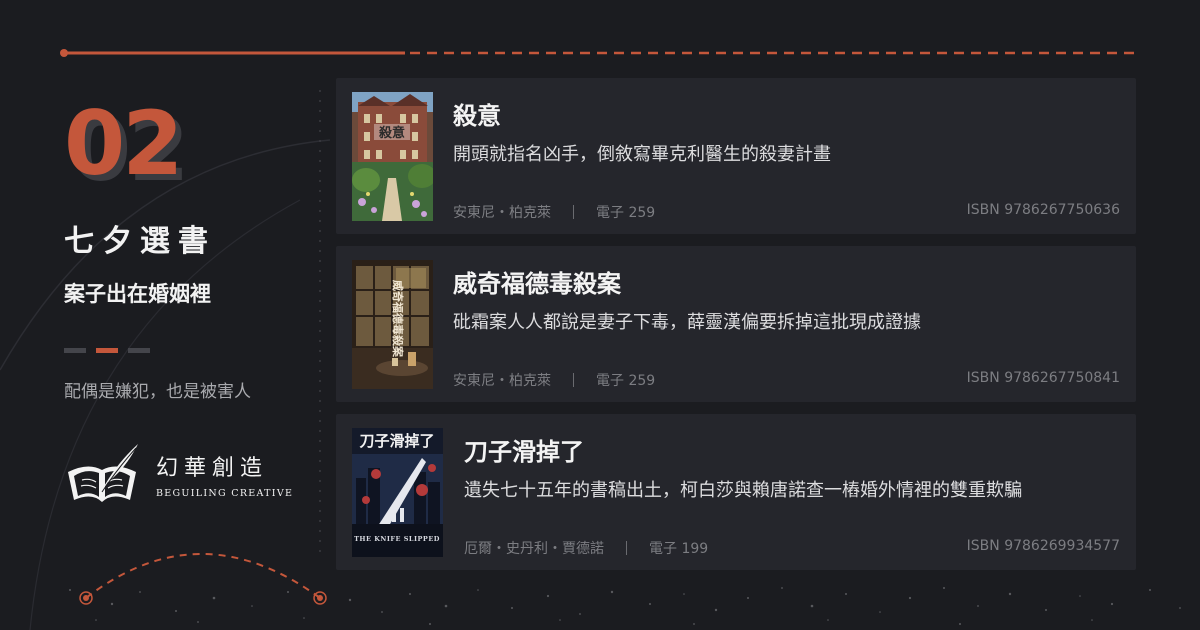 This screenshot has height=630, width=1200. What do you see at coordinates (107, 350) in the screenshot?
I see `divider-dash-accent` at bounding box center [107, 350].